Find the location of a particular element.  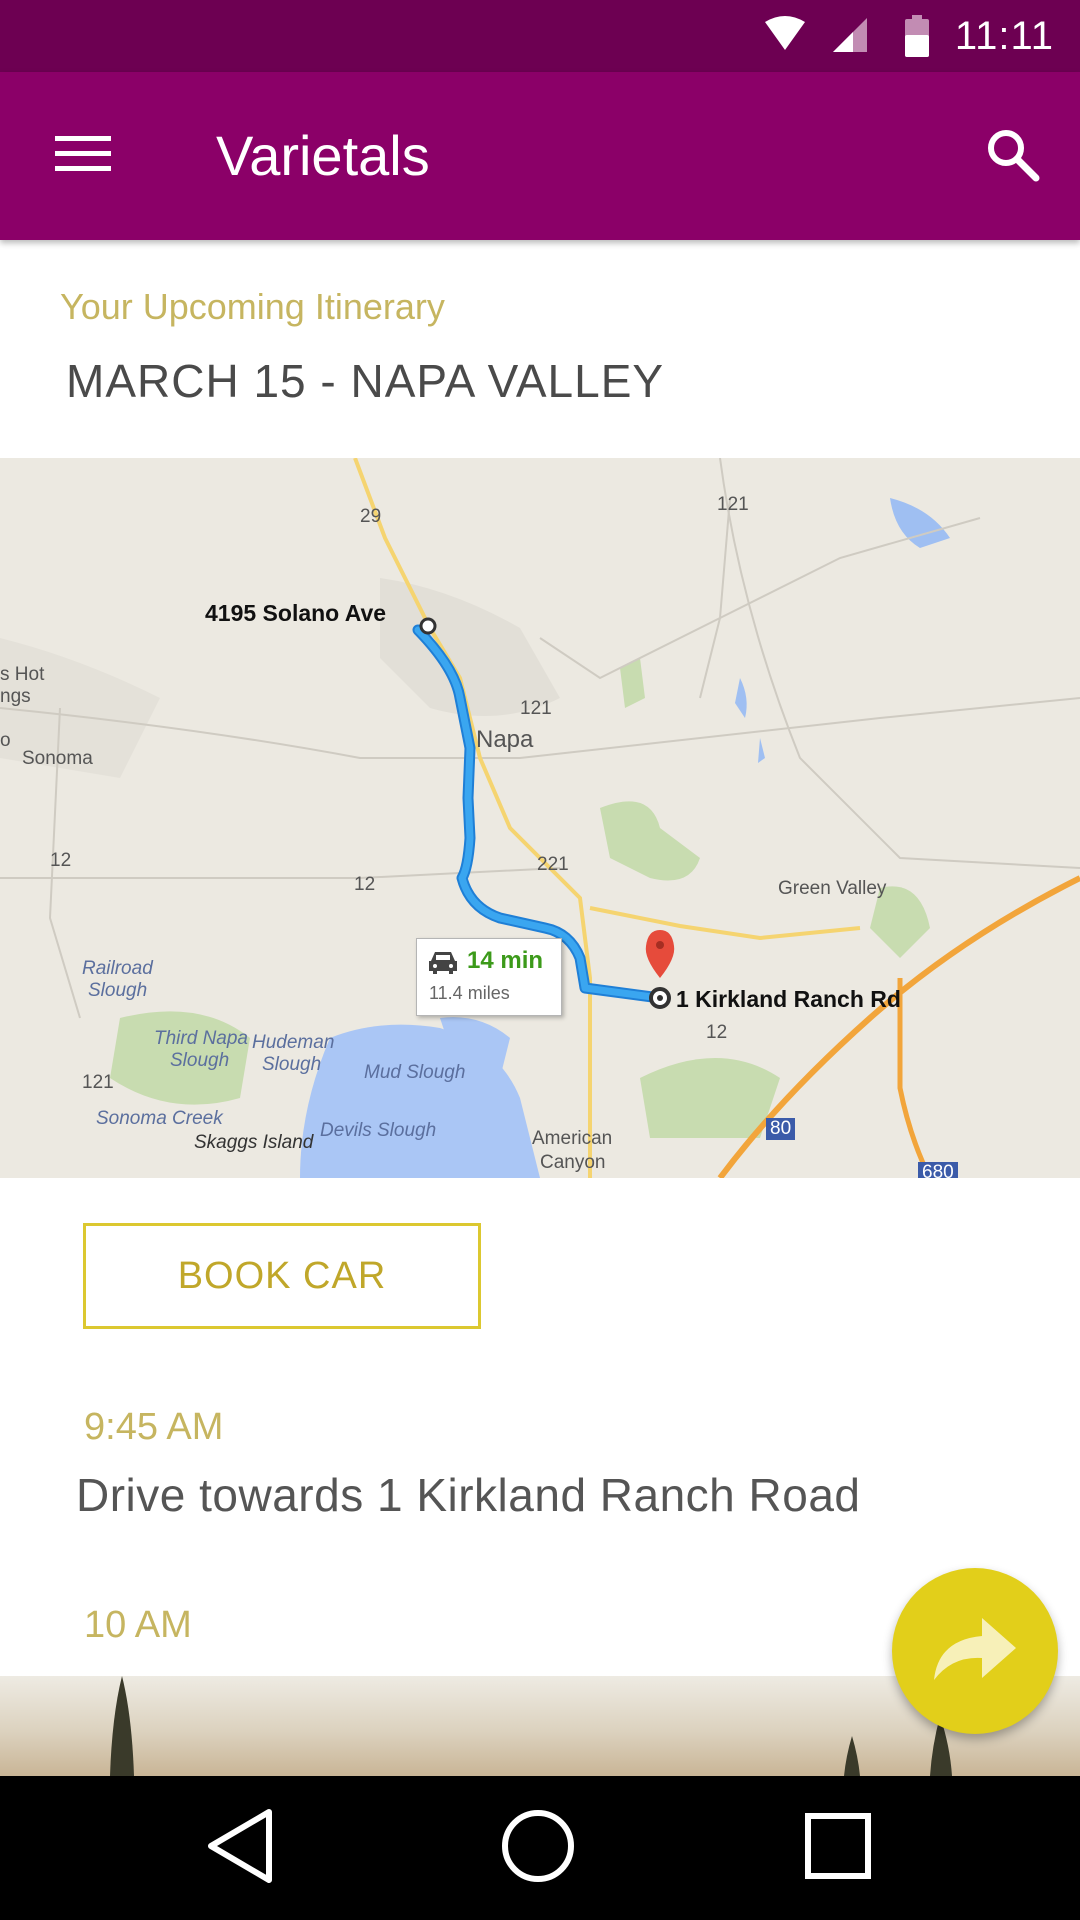

map-label-american: American is located at coordinates (572, 1138).